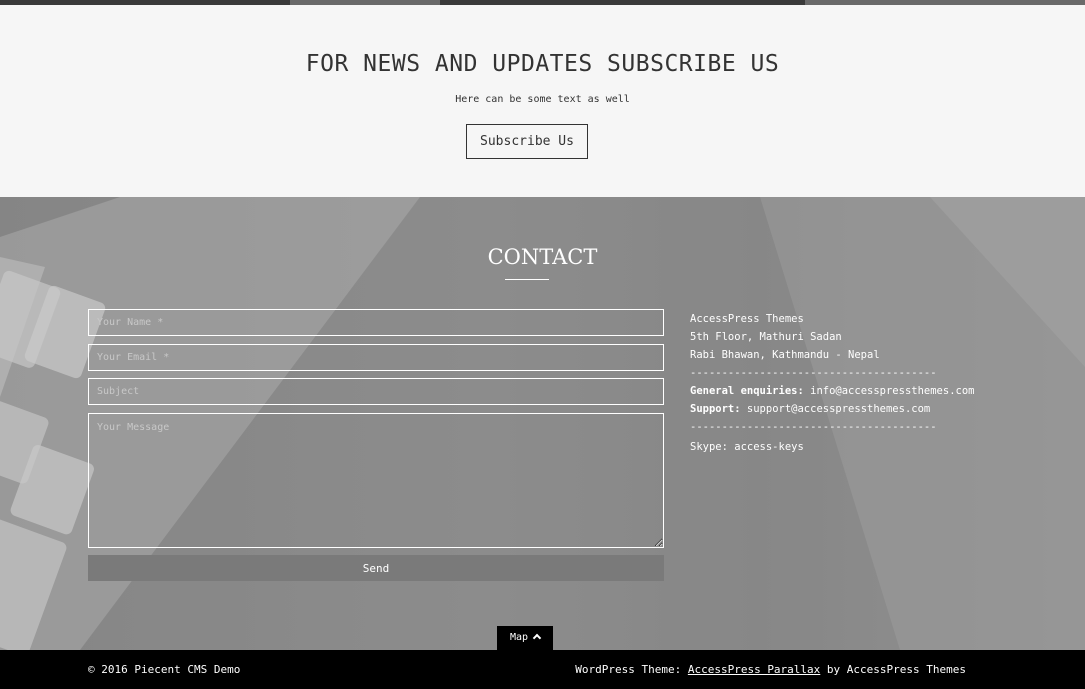 This screenshot has width=1085, height=689. I want to click on address-line-1: 5th Floor, Mathuri Sadan, so click(766, 337).